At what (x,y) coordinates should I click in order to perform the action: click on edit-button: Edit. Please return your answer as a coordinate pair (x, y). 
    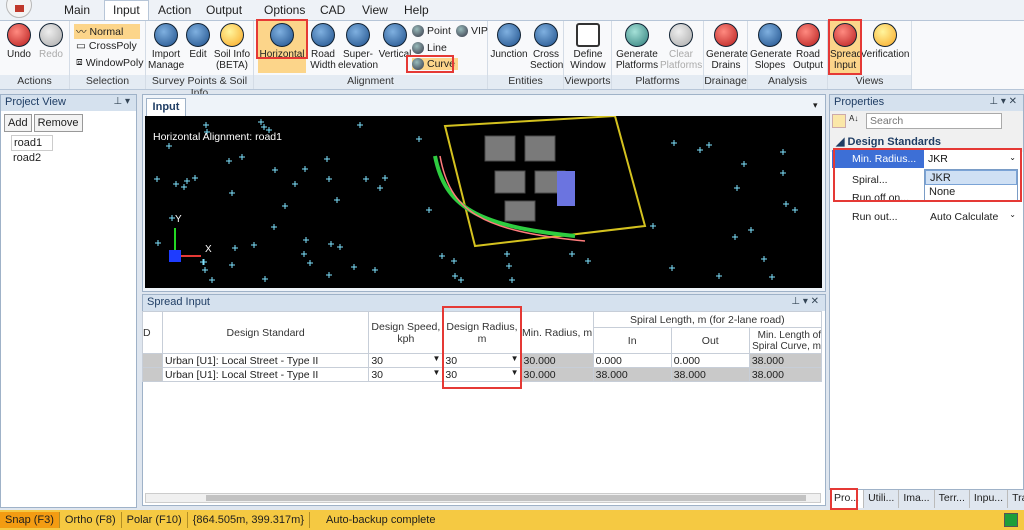
    Looking at the image, I should click on (198, 41).